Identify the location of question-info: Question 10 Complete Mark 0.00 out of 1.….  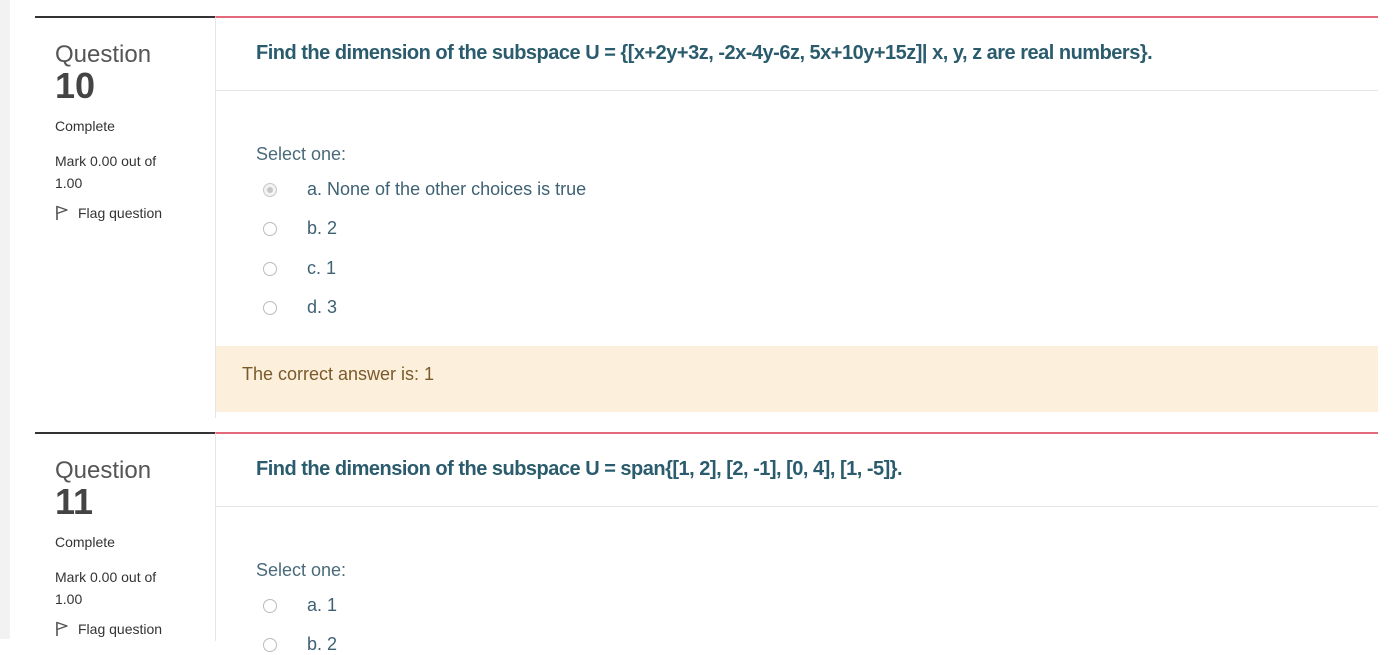
(125, 217).